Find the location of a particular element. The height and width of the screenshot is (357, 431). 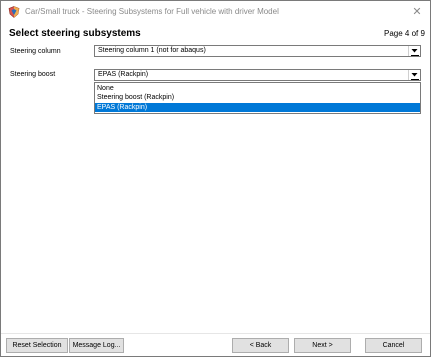

reset-selection-button: Reset Selection is located at coordinates (37, 345).